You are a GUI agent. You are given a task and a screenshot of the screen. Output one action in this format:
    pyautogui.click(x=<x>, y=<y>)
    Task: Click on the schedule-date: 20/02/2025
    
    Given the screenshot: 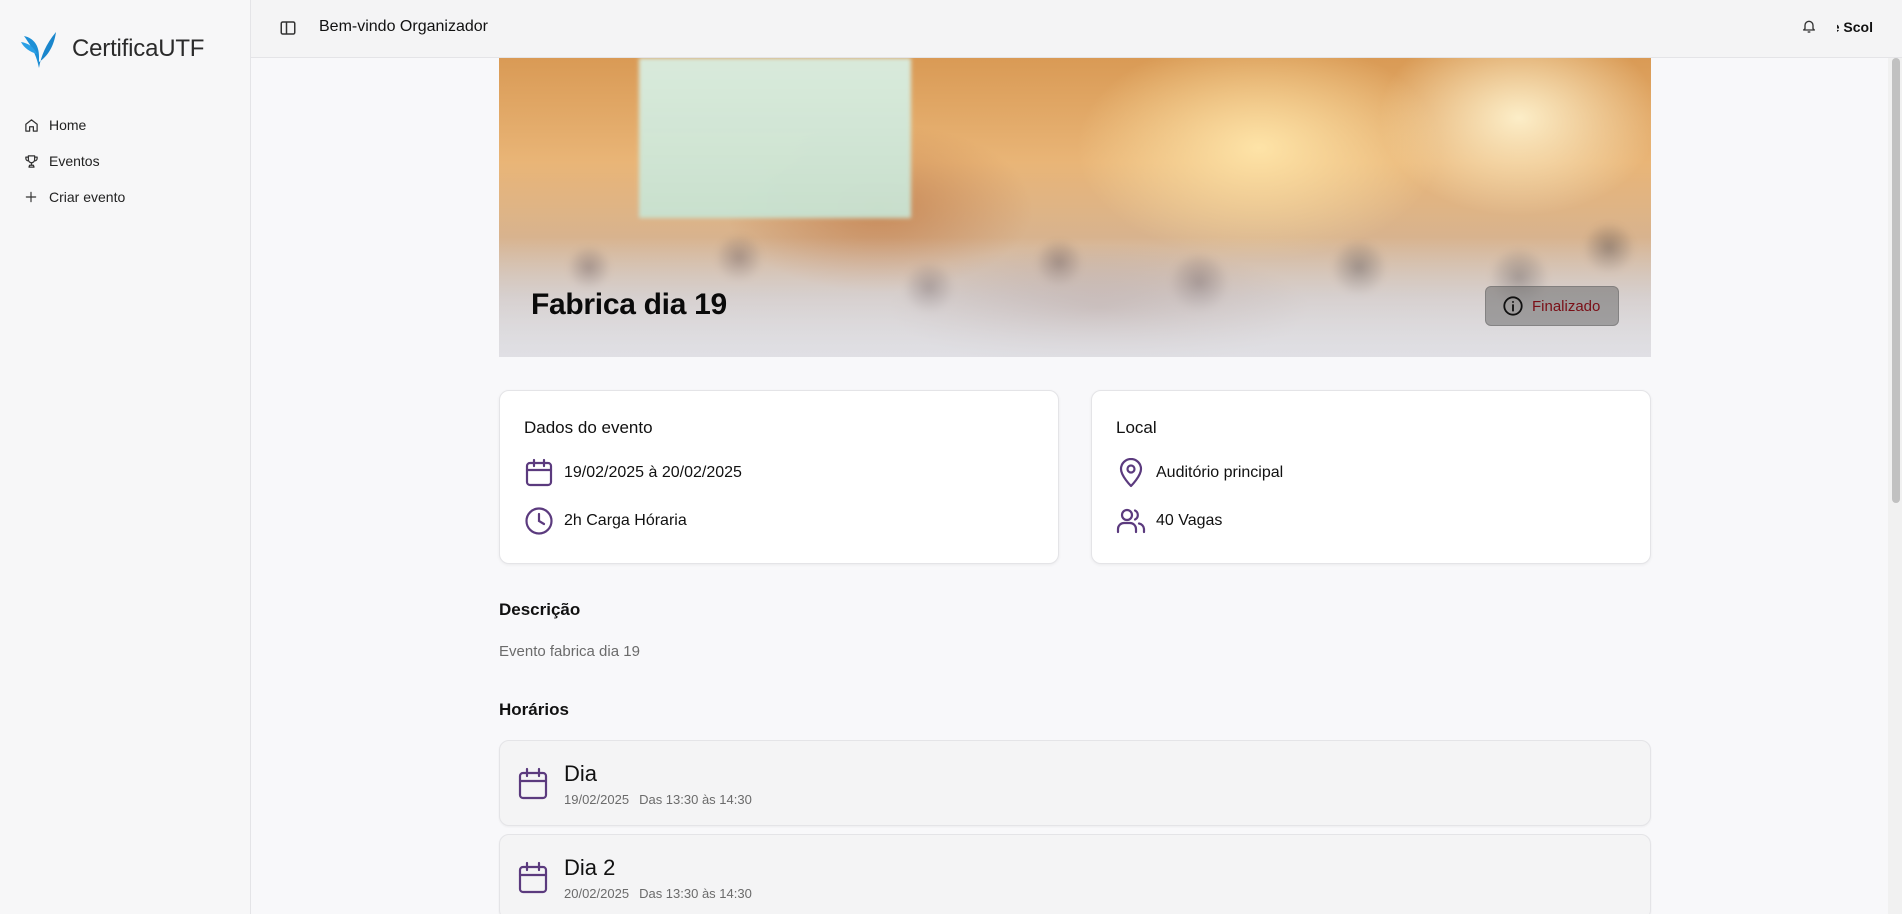 What is the action you would take?
    pyautogui.click(x=597, y=893)
    